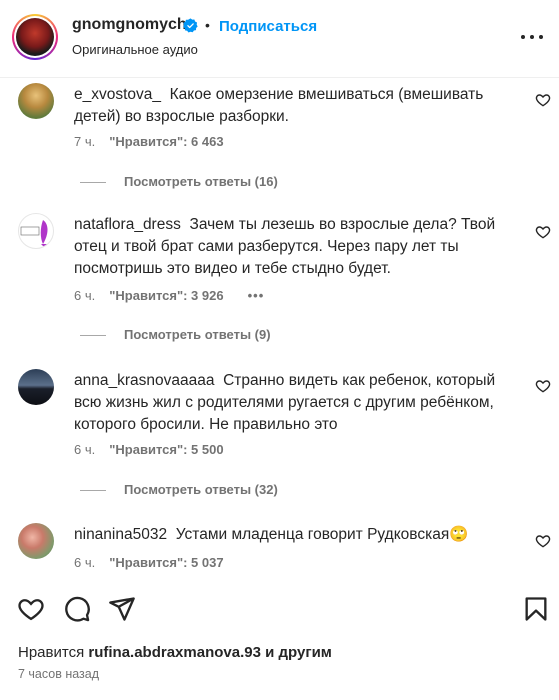 This screenshot has width=559, height=700. I want to click on view-replies-button: Посмотреть ответы (16), so click(179, 181).